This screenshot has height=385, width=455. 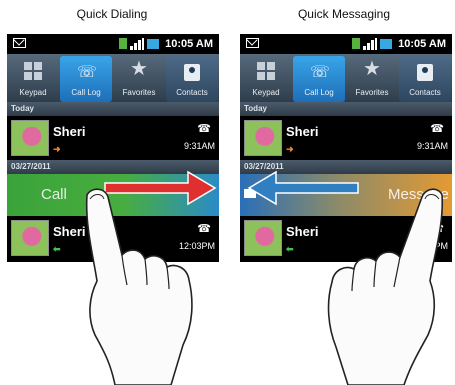 What do you see at coordinates (344, 14) in the screenshot?
I see `caption-quick-messaging: Quick Messaging` at bounding box center [344, 14].